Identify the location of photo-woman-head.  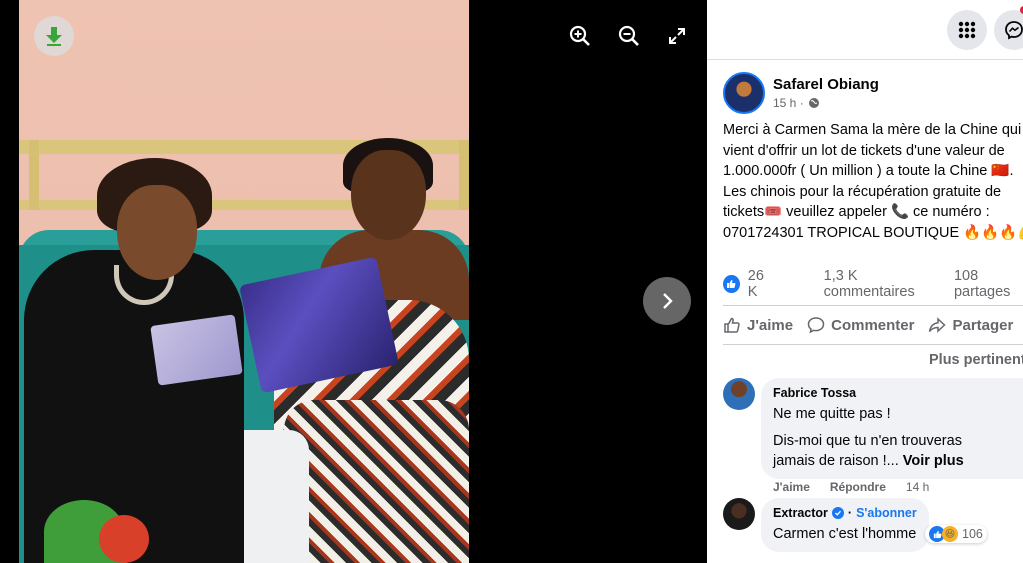
(388, 195).